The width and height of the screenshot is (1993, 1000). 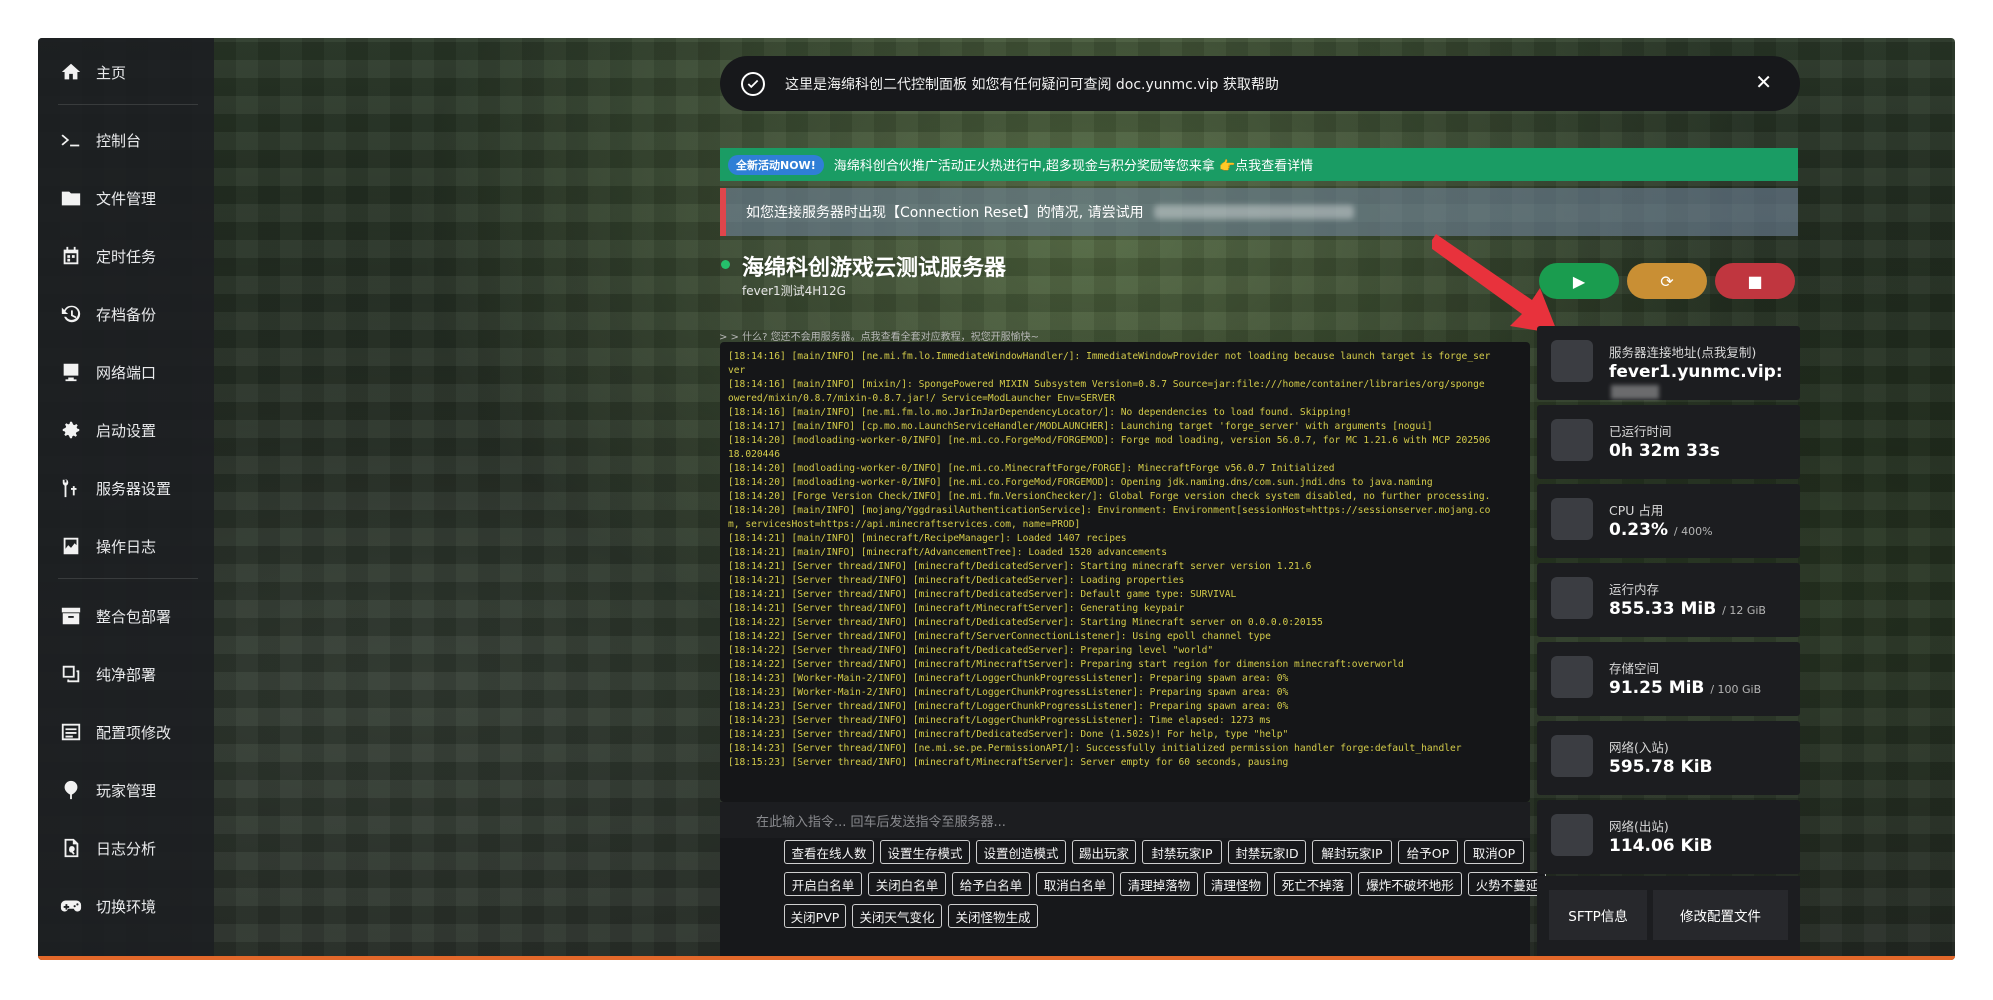 What do you see at coordinates (126, 140) in the screenshot?
I see `sidebar-item-console: 控制台` at bounding box center [126, 140].